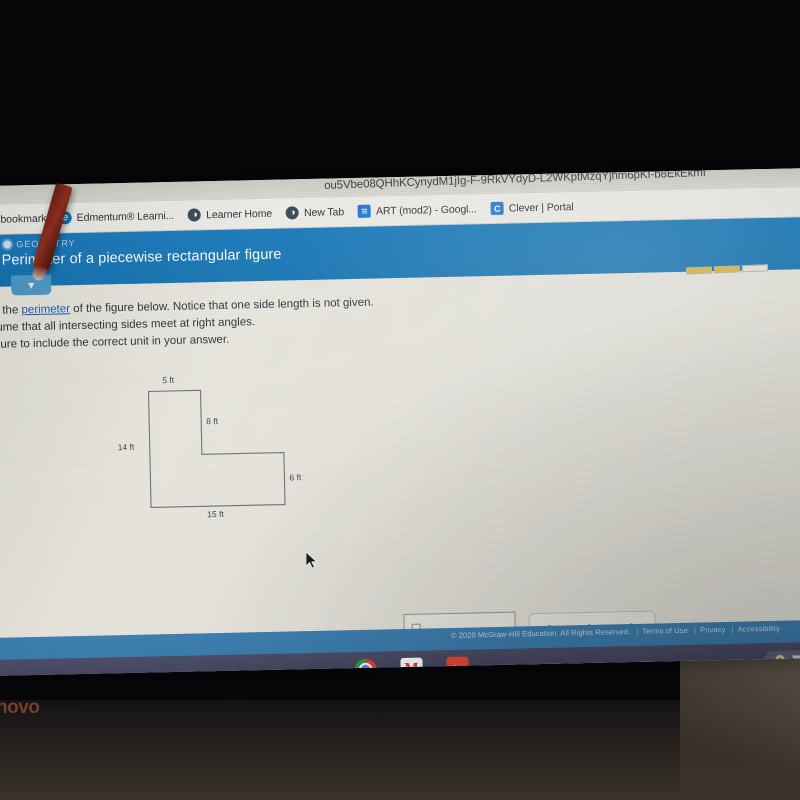 Image resolution: width=800 pixels, height=800 pixels. I want to click on footer-link-accessibility: Accessibility, so click(759, 629).